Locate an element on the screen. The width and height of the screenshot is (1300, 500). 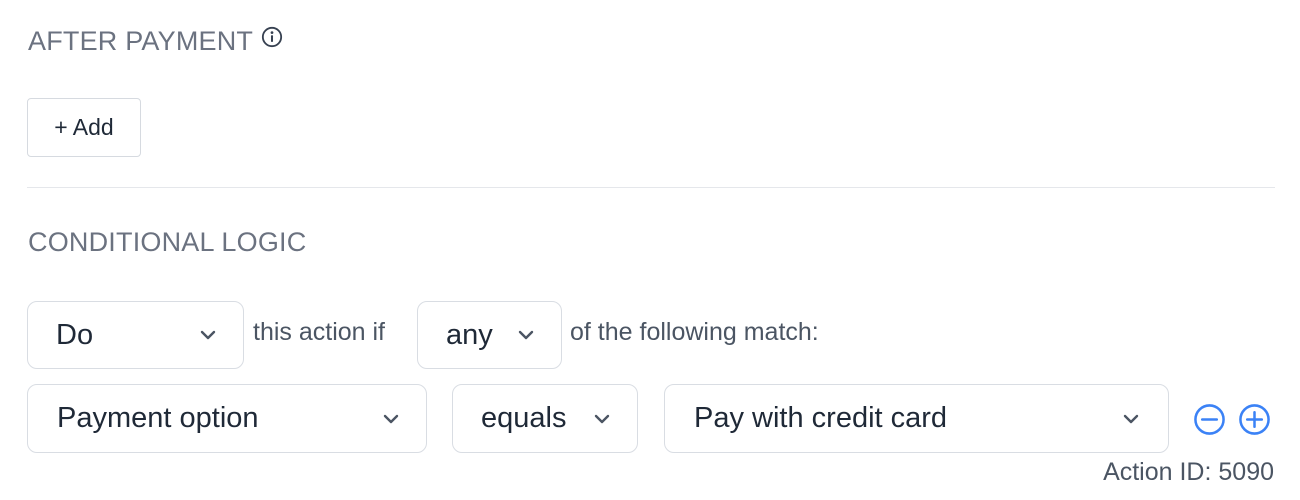
remove-condition-icon is located at coordinates (1209, 419).